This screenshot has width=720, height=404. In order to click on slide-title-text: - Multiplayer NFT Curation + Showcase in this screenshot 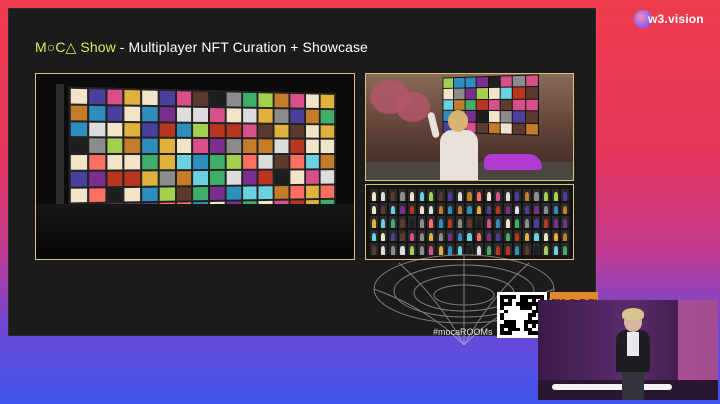, I will do `click(241, 47)`.